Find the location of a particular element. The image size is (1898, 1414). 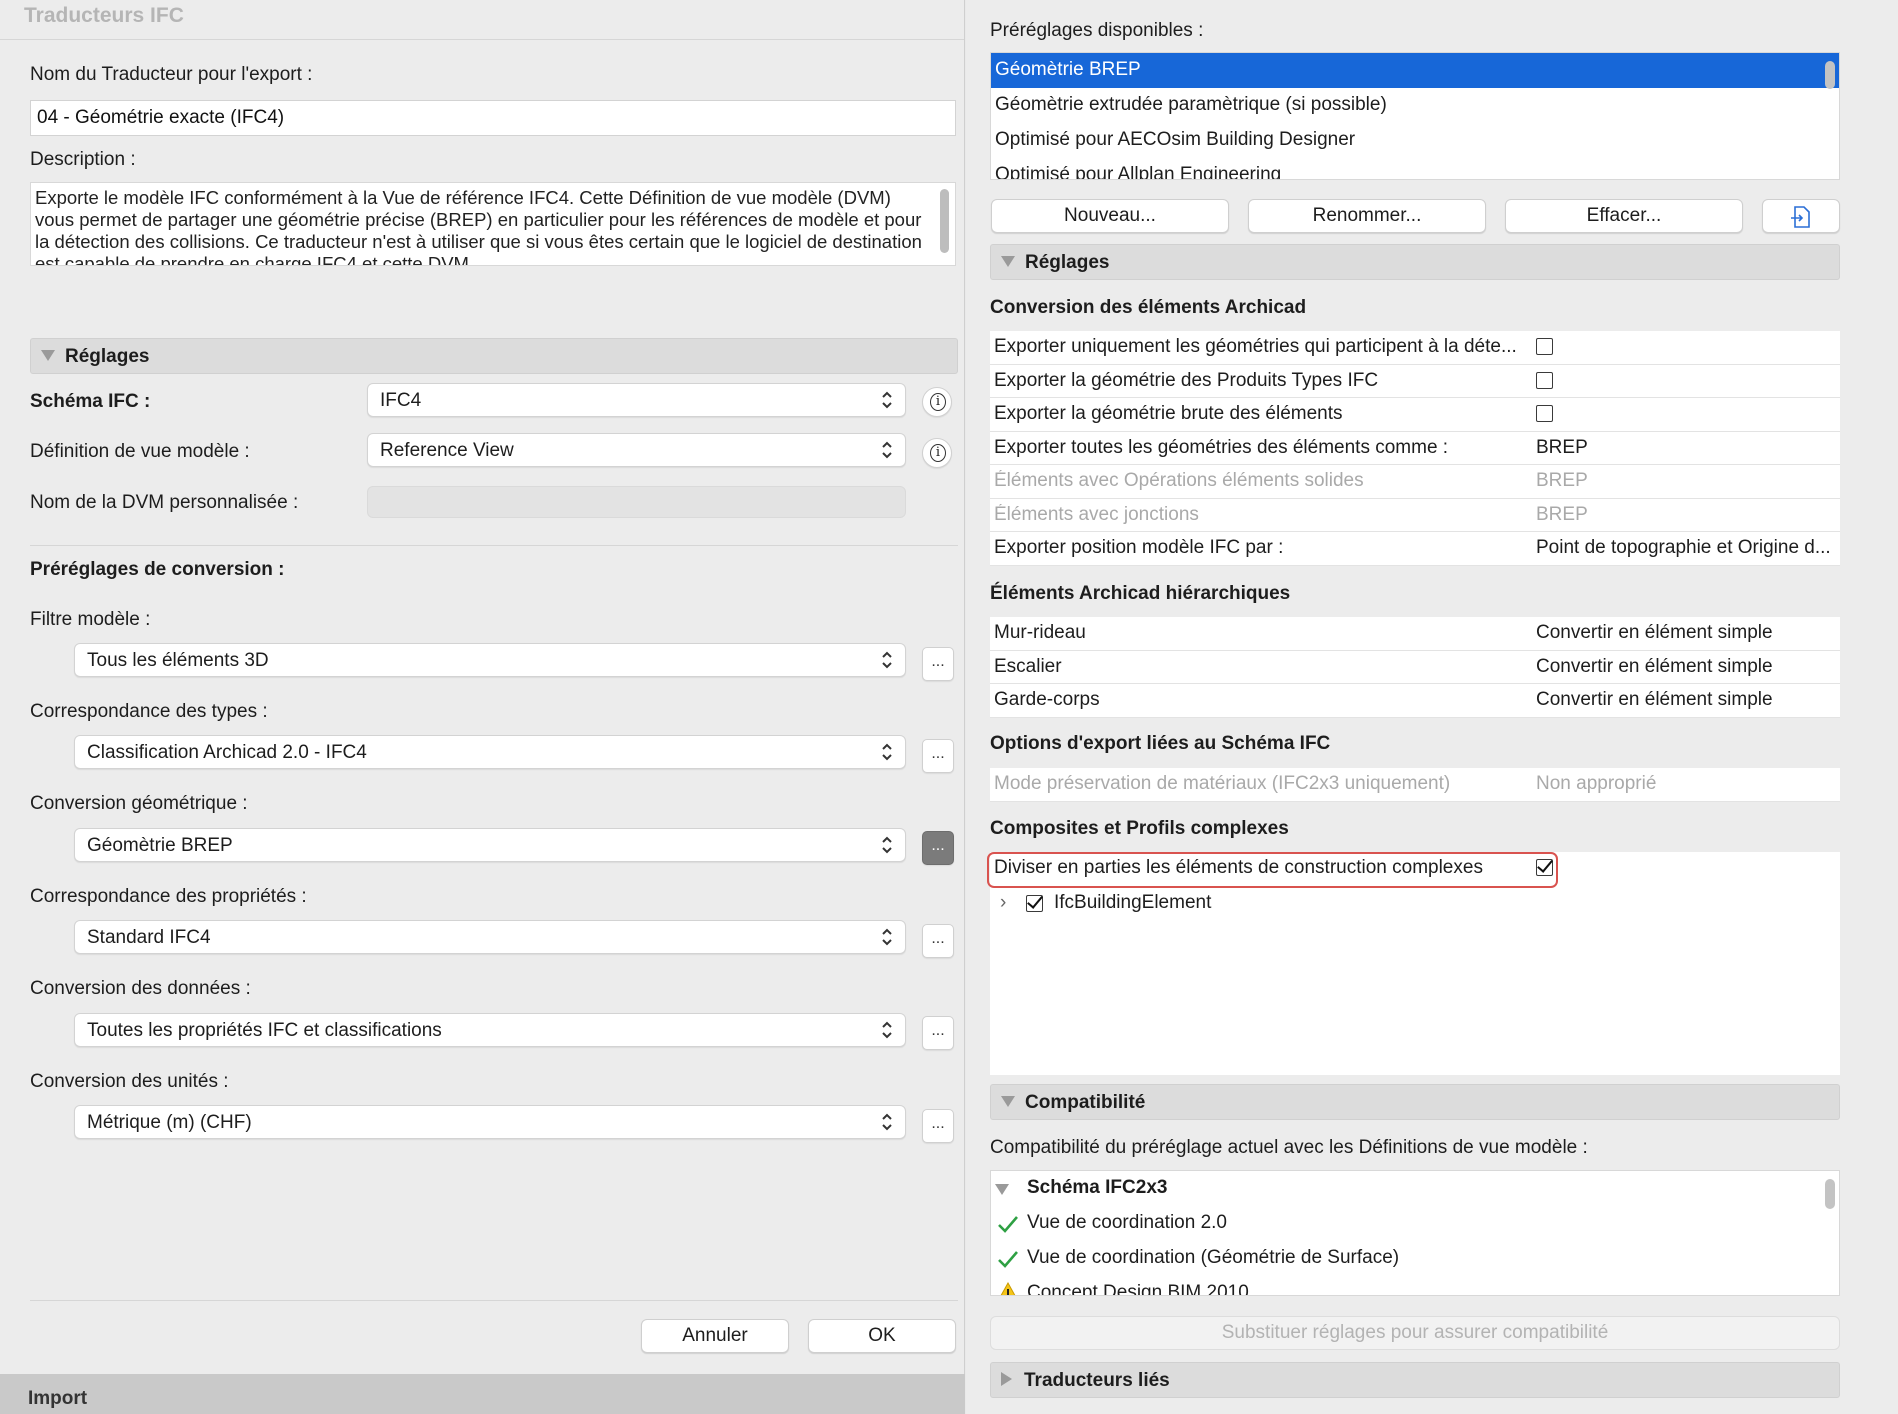

property-mapping-value: Standard IFC4 is located at coordinates (149, 937).